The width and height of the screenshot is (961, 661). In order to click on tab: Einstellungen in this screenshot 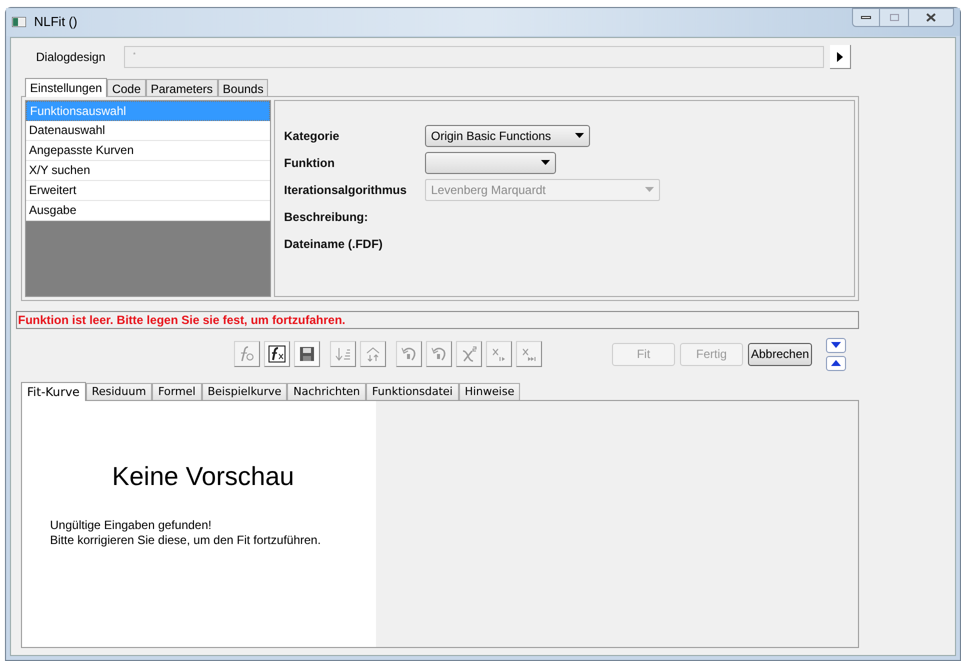, I will do `click(66, 87)`.